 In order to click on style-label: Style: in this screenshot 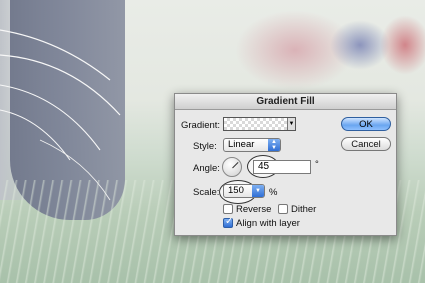, I will do `click(205, 146)`.